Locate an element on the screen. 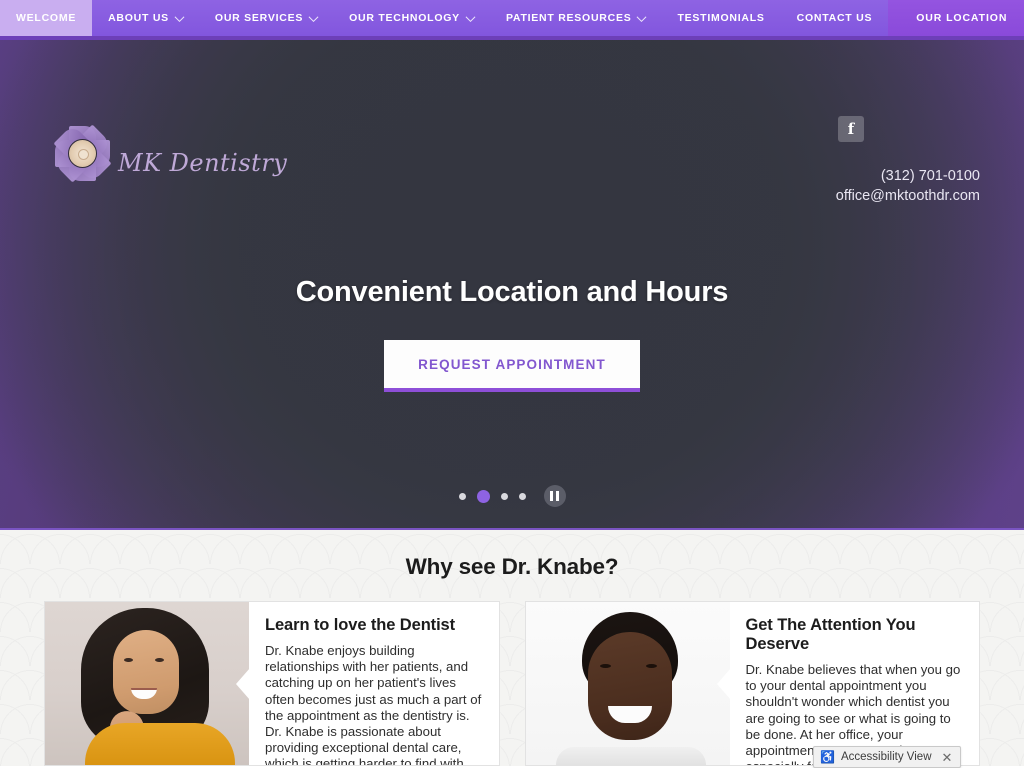 The image size is (1024, 768). site-logo: MK Dentistry is located at coordinates (169, 153).